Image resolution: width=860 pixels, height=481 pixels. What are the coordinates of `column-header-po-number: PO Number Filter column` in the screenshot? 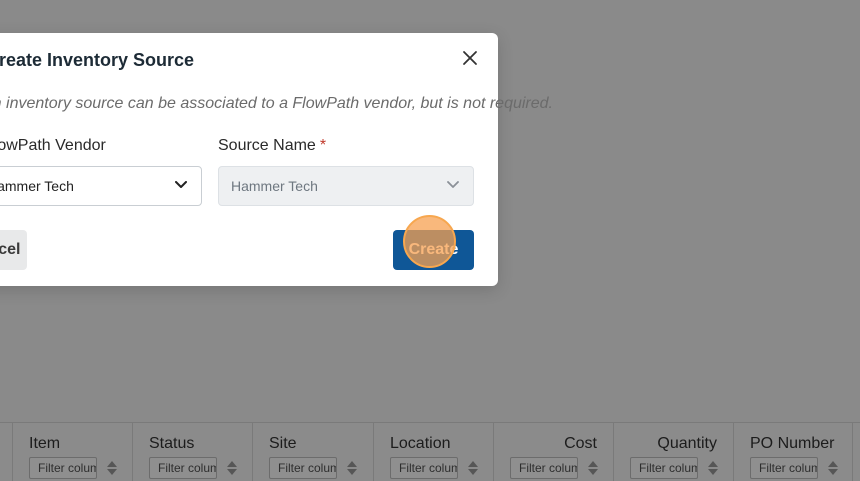 It's located at (792, 452).